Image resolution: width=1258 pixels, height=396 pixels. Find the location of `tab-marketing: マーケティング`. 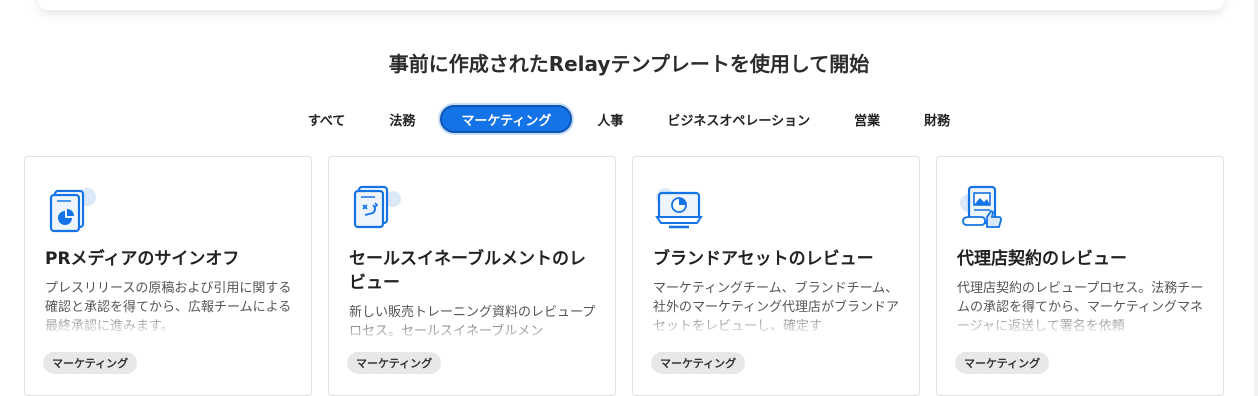

tab-marketing: マーケティング is located at coordinates (506, 119).